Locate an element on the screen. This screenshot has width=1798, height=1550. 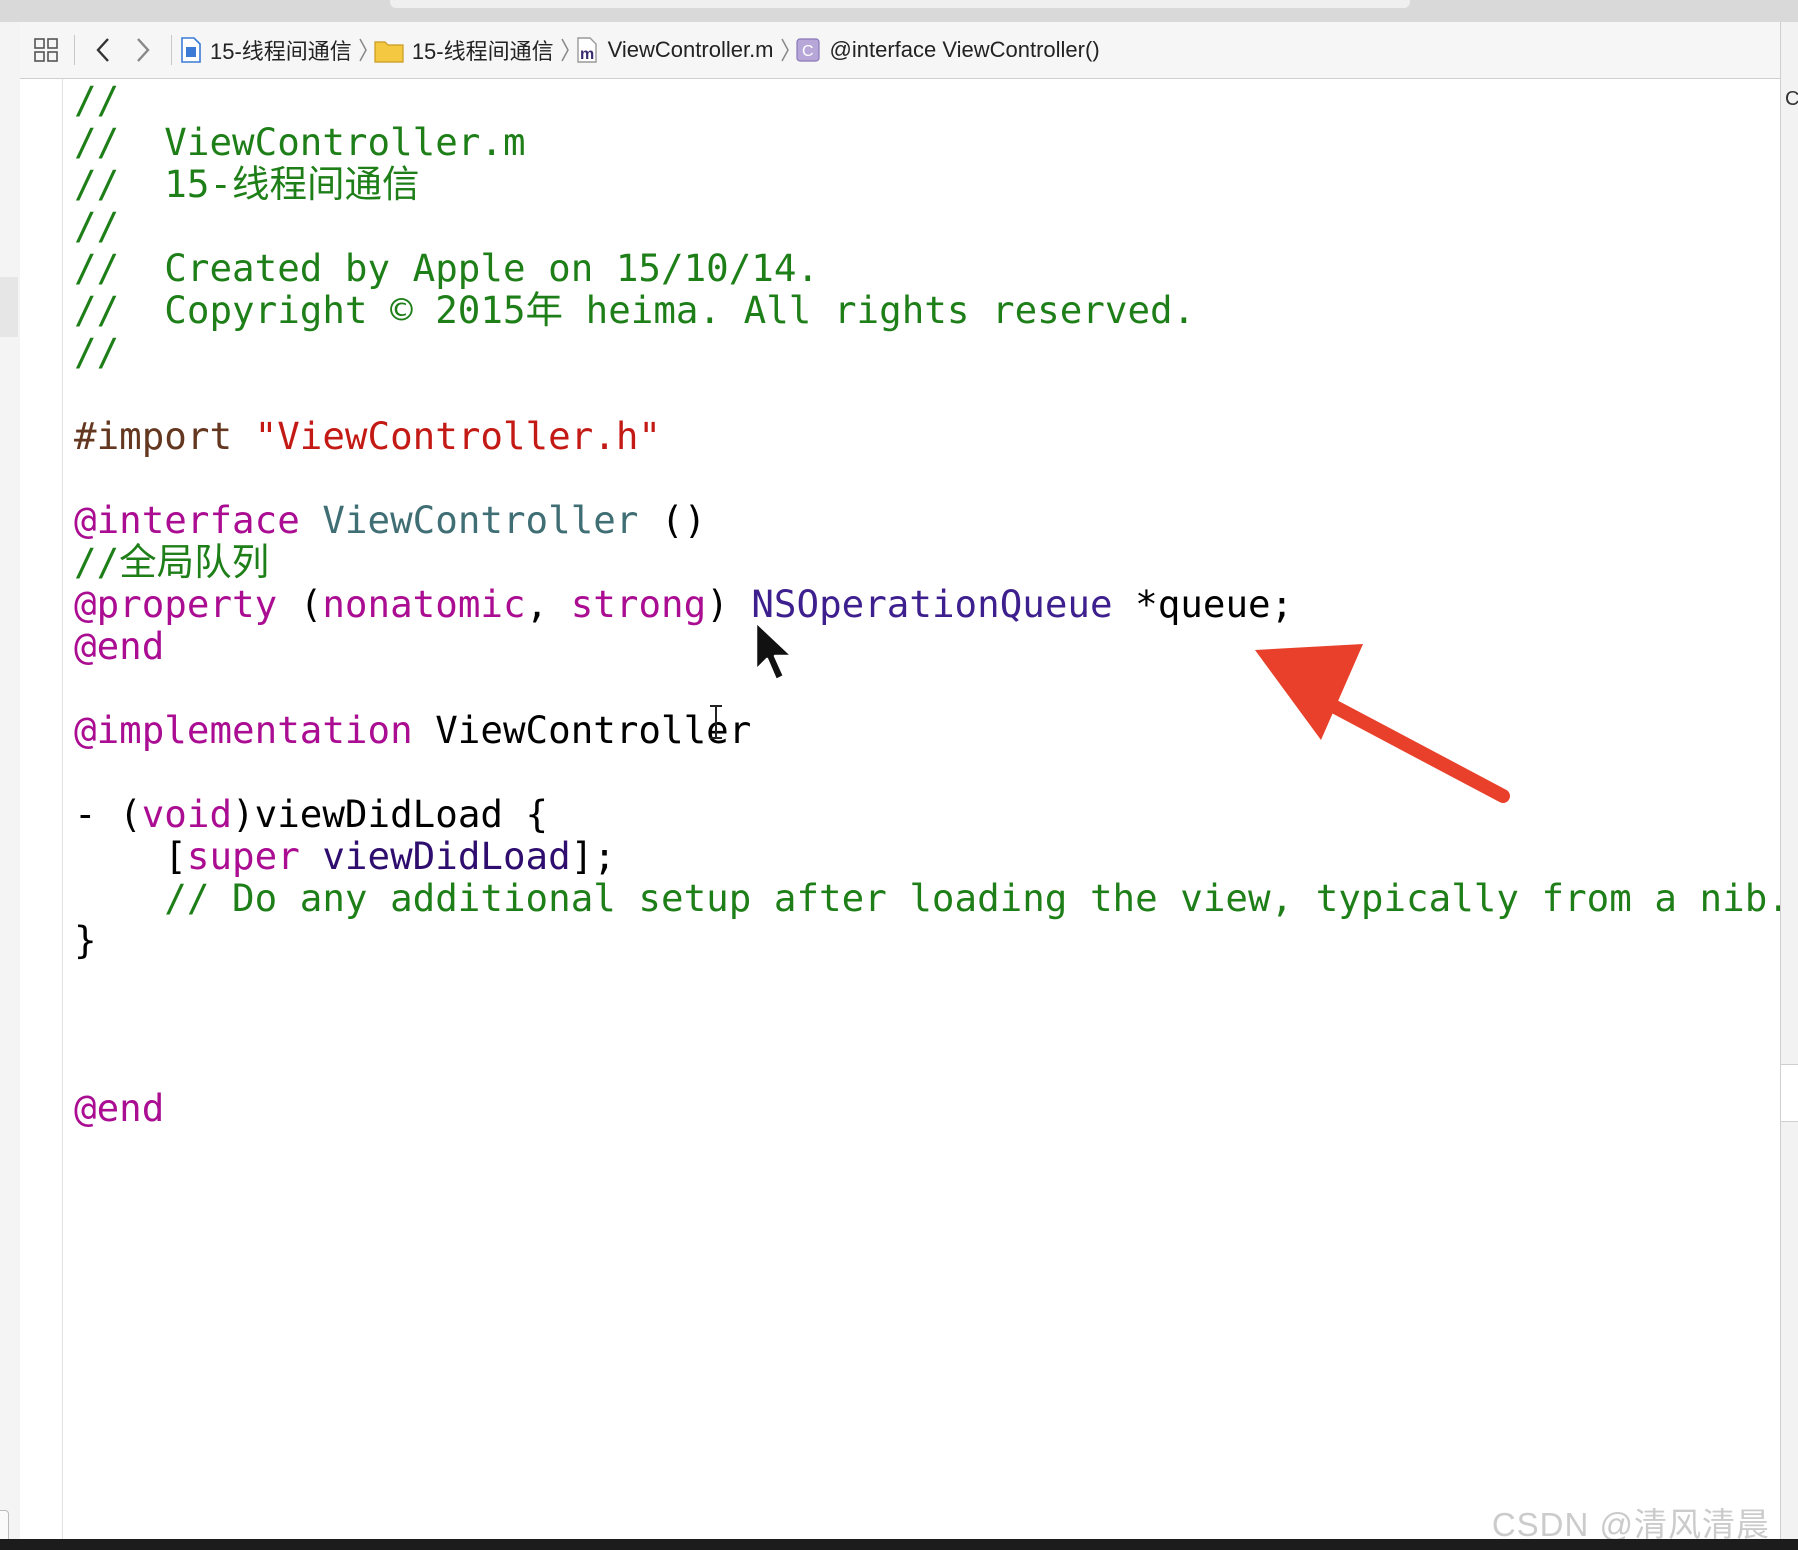
active-tab is located at coordinates (900, 4).